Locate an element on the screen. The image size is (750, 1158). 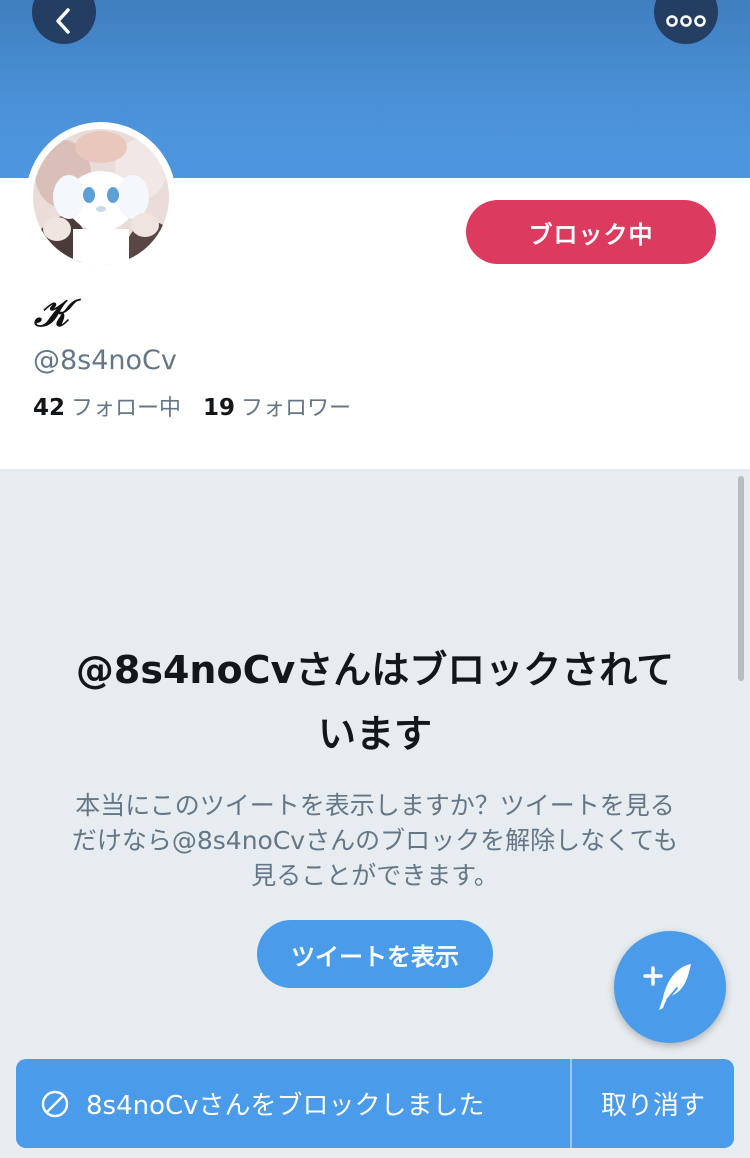
following-stat: 42 フォロー中 is located at coordinates (107, 406).